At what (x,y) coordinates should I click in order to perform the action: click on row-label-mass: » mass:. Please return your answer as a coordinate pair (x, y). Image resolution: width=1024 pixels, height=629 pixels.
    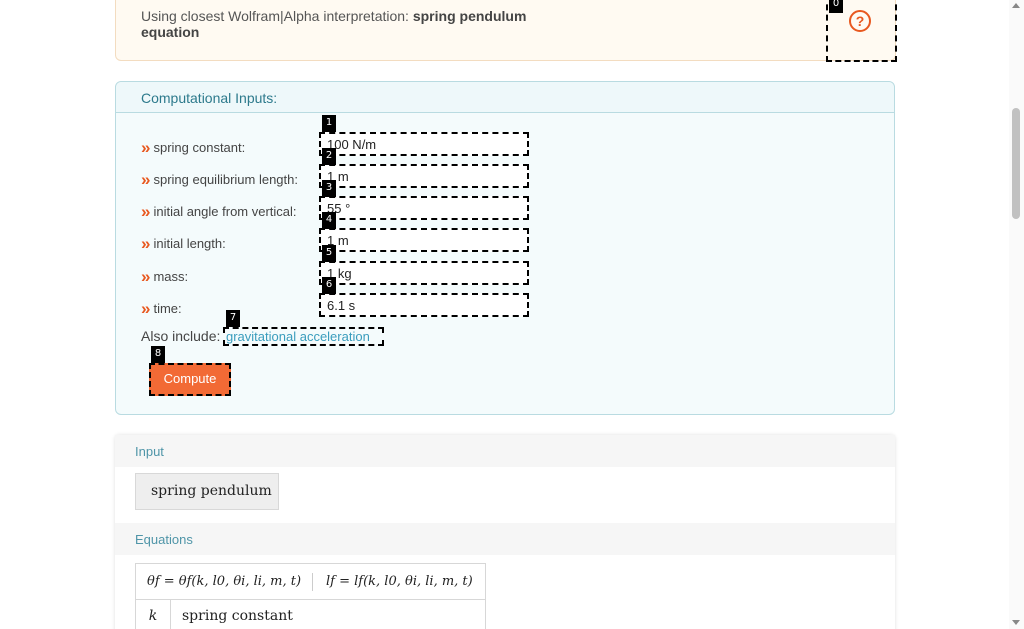
    Looking at the image, I should click on (165, 276).